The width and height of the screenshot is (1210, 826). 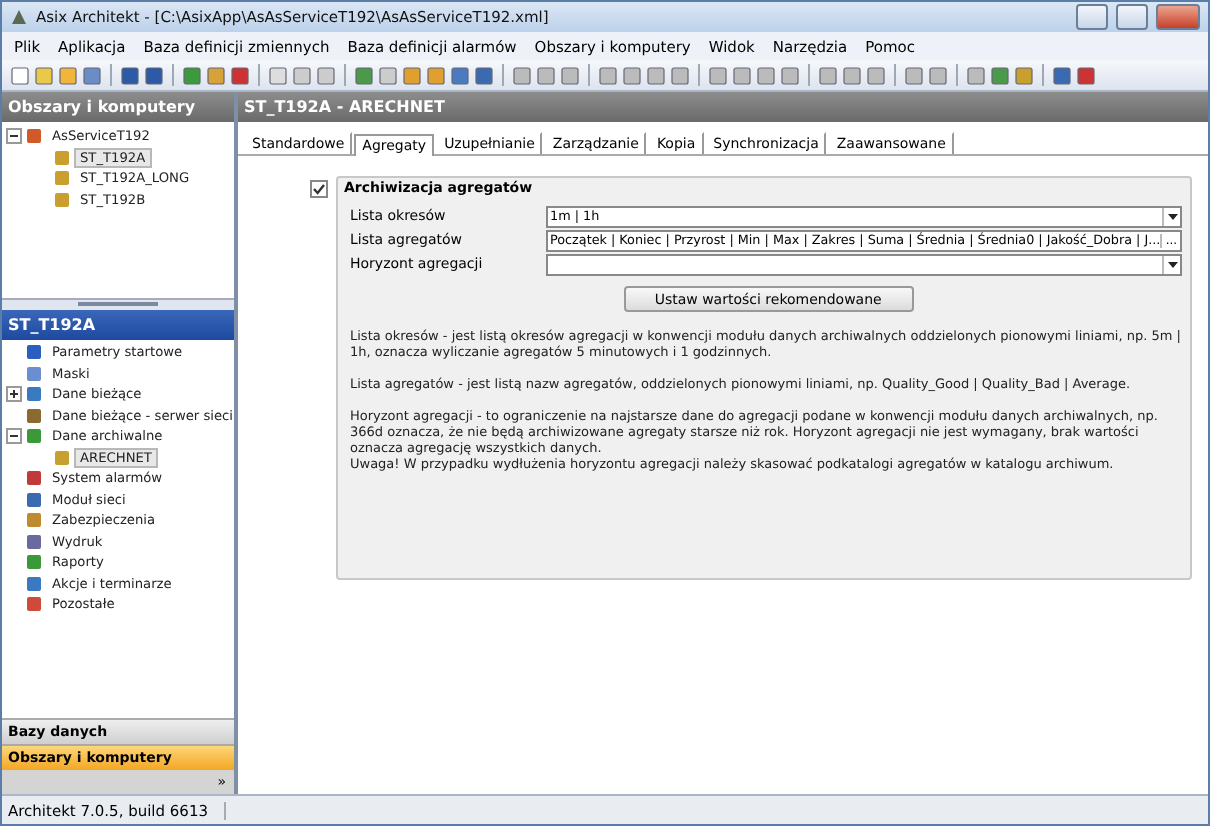 What do you see at coordinates (118, 325) in the screenshot?
I see `section-header: ST_T192A` at bounding box center [118, 325].